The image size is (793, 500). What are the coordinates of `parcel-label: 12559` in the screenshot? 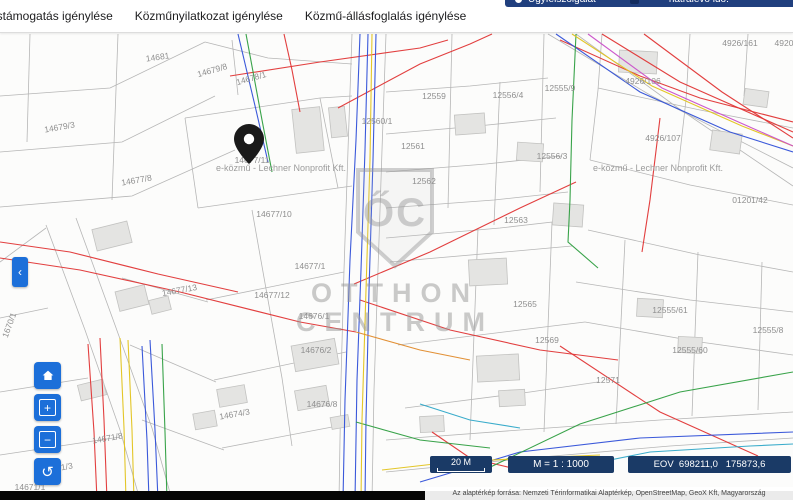 It's located at (434, 96).